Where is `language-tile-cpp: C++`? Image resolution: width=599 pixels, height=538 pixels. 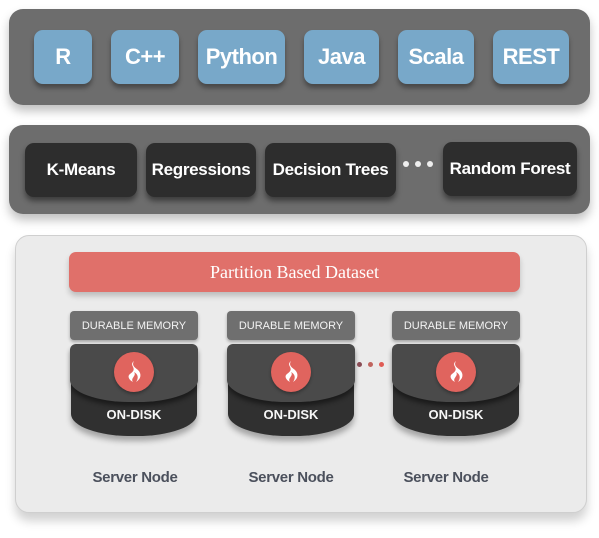 language-tile-cpp: C++ is located at coordinates (145, 57).